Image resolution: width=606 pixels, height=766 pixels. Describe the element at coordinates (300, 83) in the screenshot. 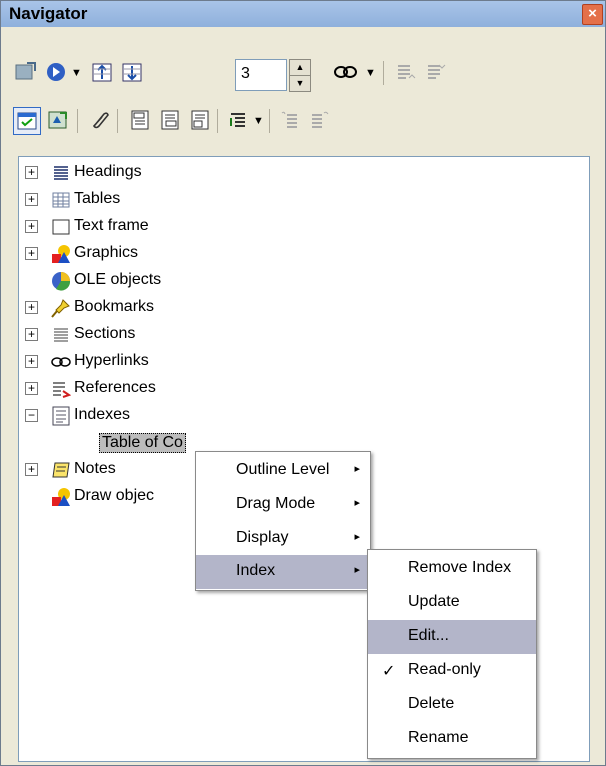

I see `spin-down-button: ▼` at that location.